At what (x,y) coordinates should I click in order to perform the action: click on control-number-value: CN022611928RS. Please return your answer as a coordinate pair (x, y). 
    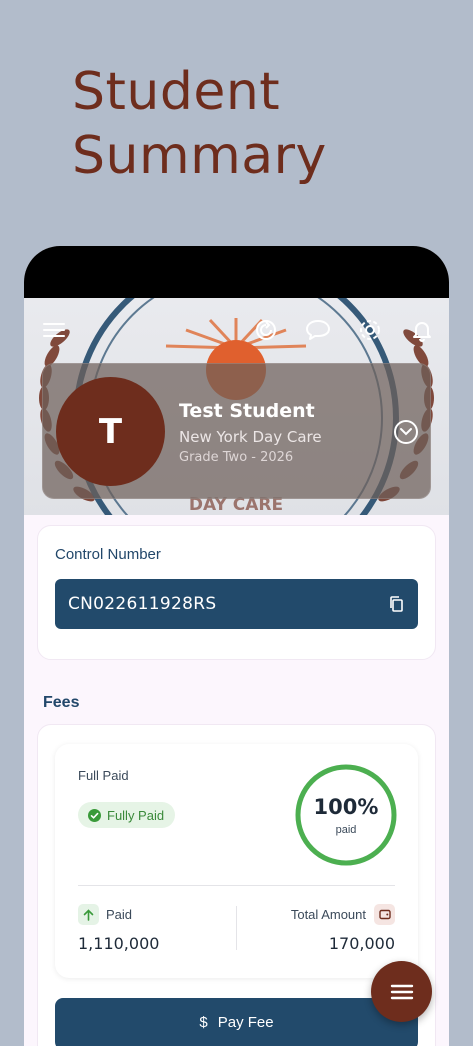
    Looking at the image, I should click on (142, 604).